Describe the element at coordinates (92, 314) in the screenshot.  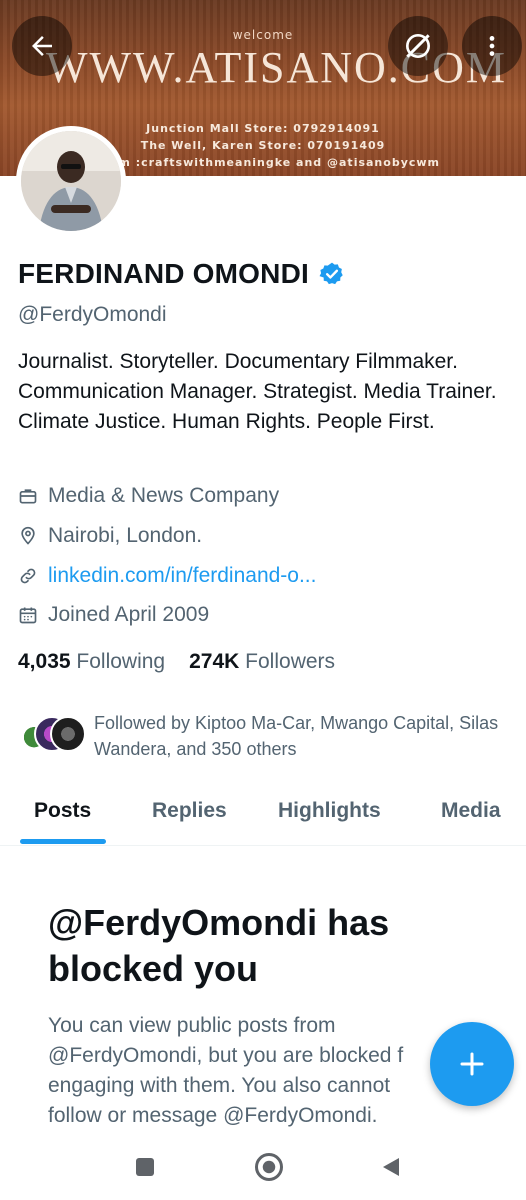
I see `profile-handle: @FerdyOmondi` at that location.